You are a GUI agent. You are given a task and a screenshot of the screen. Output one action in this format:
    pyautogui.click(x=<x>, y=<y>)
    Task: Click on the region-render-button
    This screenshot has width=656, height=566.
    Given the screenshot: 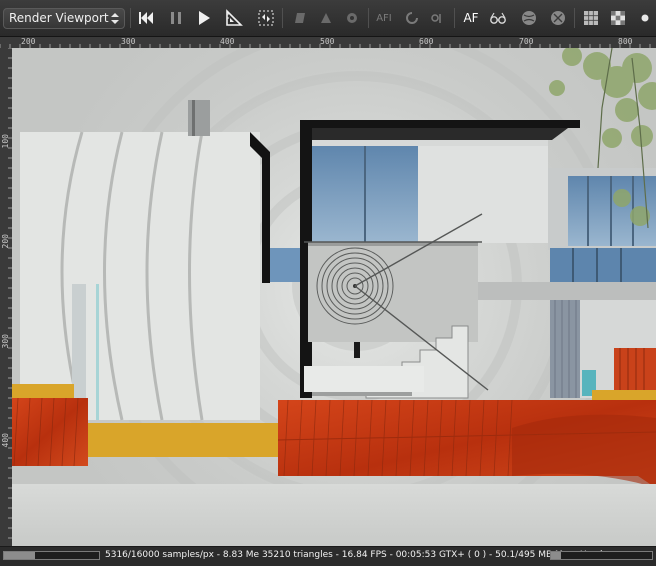 What is the action you would take?
    pyautogui.click(x=266, y=18)
    